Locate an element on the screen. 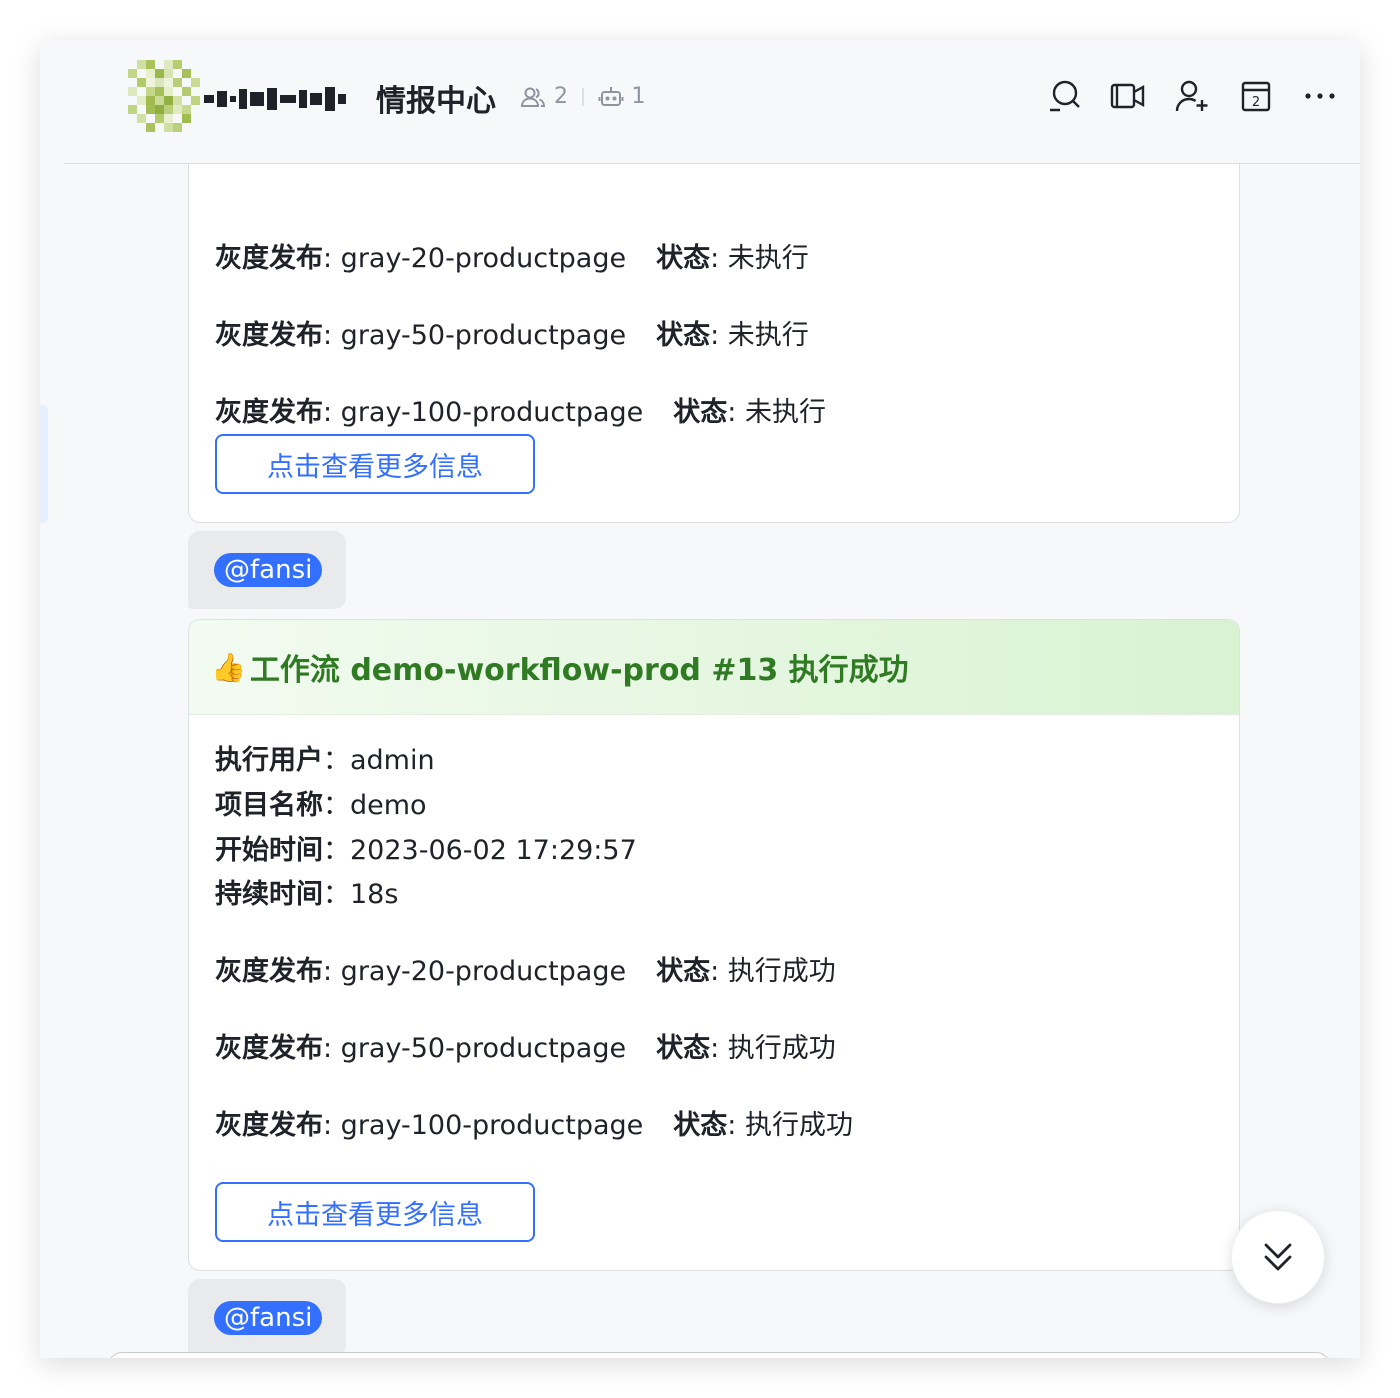  thumbs-up-icon: 👍 is located at coordinates (228, 667).